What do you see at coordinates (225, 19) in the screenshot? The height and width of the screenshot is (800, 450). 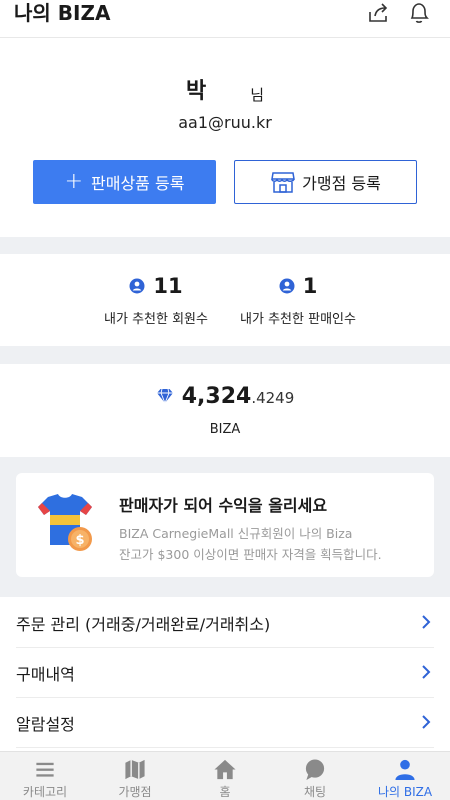 I see `app-header: 나의 BIZA` at bounding box center [225, 19].